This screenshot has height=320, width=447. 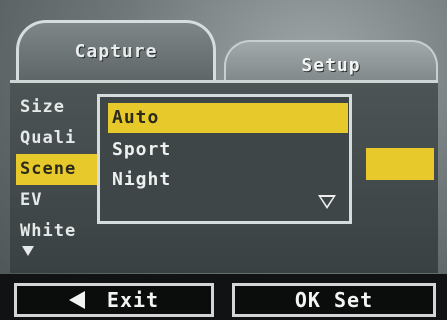 What do you see at coordinates (133, 300) in the screenshot?
I see `exit-button-label: Exit` at bounding box center [133, 300].